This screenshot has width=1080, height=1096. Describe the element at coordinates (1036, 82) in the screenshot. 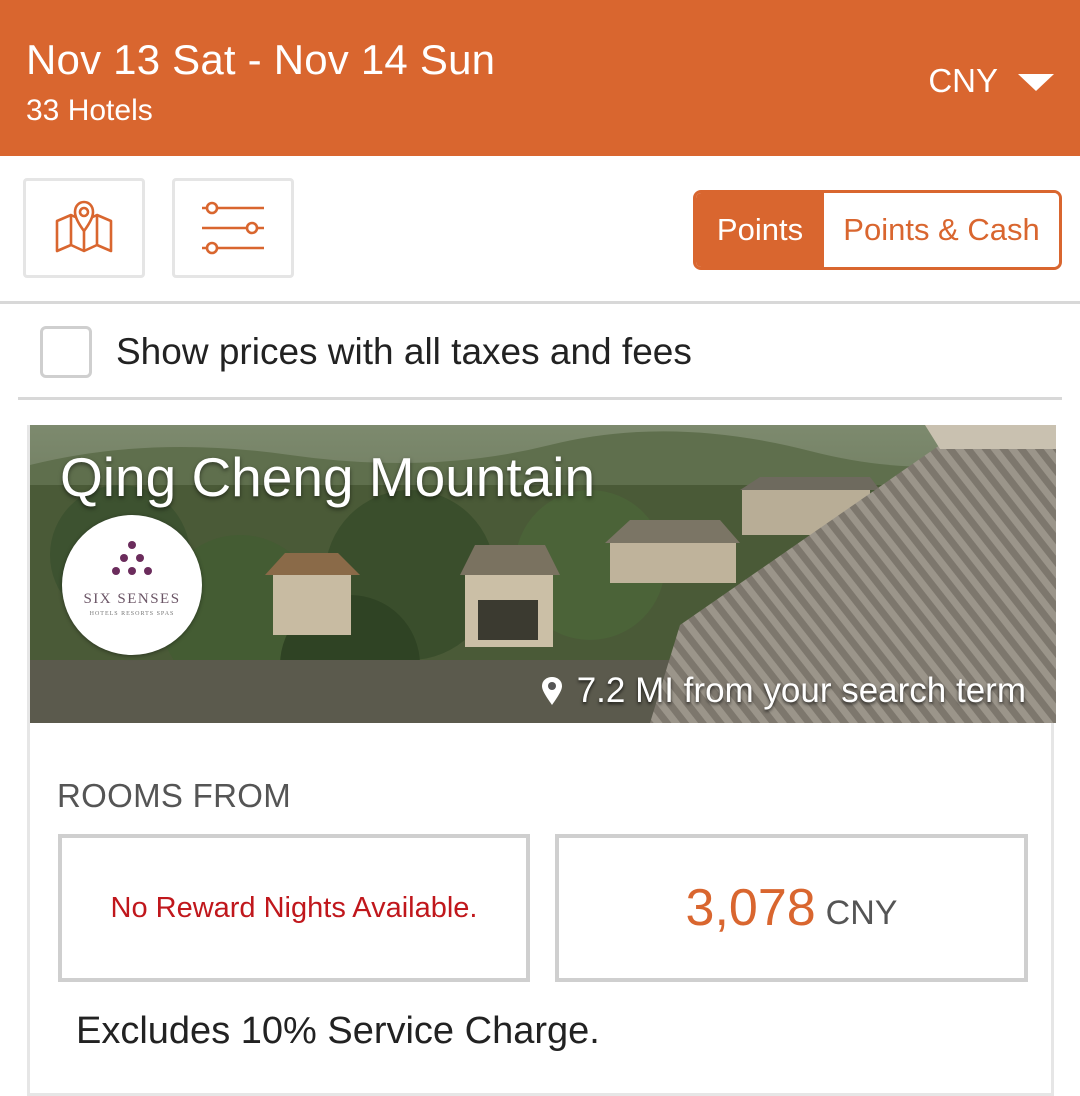

I see `chevron-down-icon` at that location.